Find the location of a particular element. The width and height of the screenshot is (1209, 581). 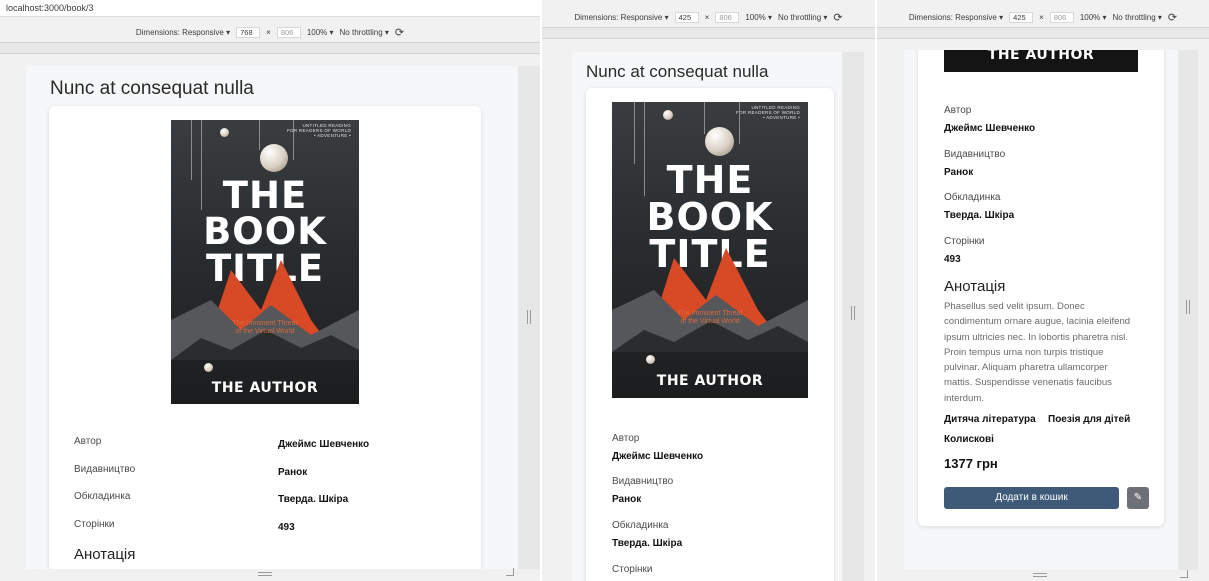

pencil-icon: ✎ is located at coordinates (1138, 497).